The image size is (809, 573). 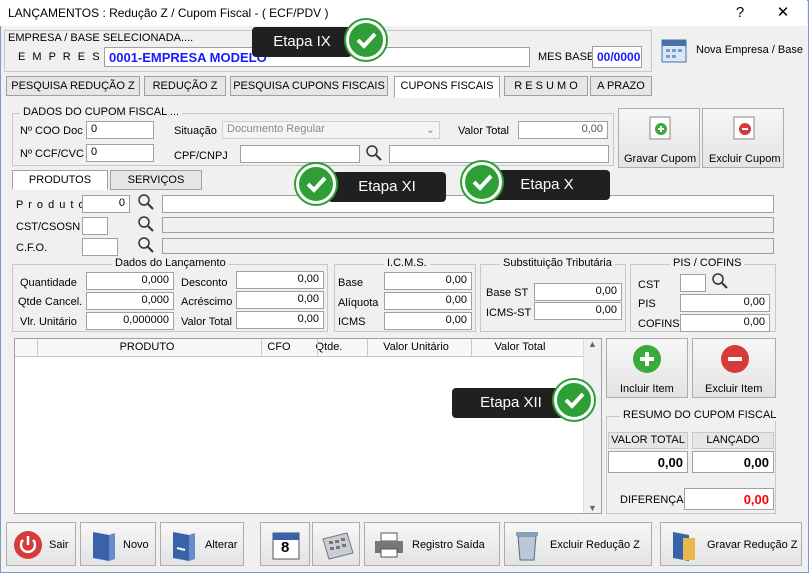 What do you see at coordinates (430, 130) in the screenshot?
I see `chevron-down-icon: ⌄` at bounding box center [430, 130].